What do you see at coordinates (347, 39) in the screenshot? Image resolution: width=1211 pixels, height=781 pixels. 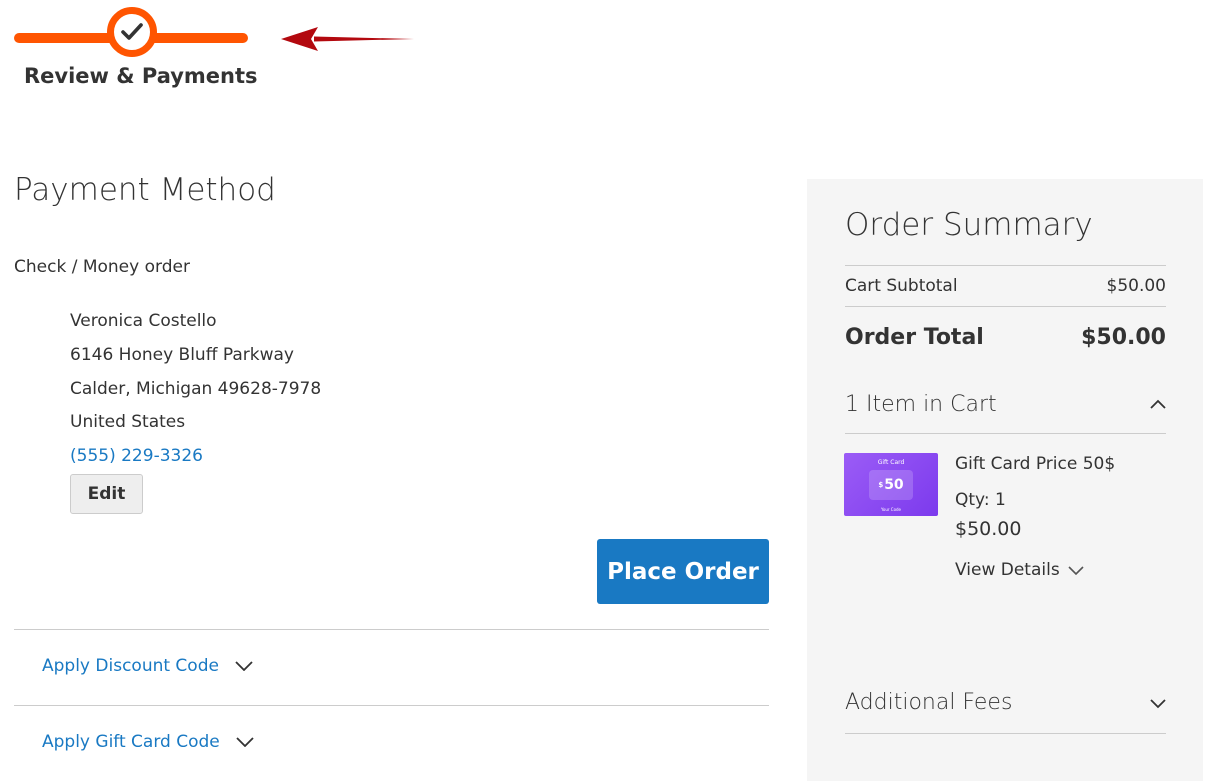 I see `red-arrow-icon` at bounding box center [347, 39].